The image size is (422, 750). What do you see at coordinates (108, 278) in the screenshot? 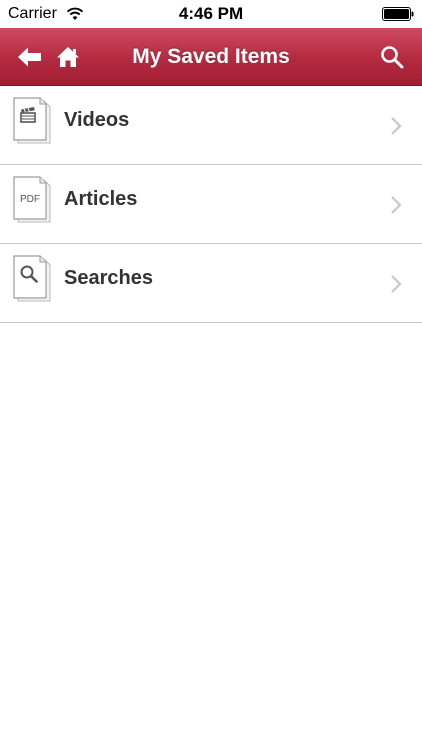
I see `list-item-label: Searches` at bounding box center [108, 278].